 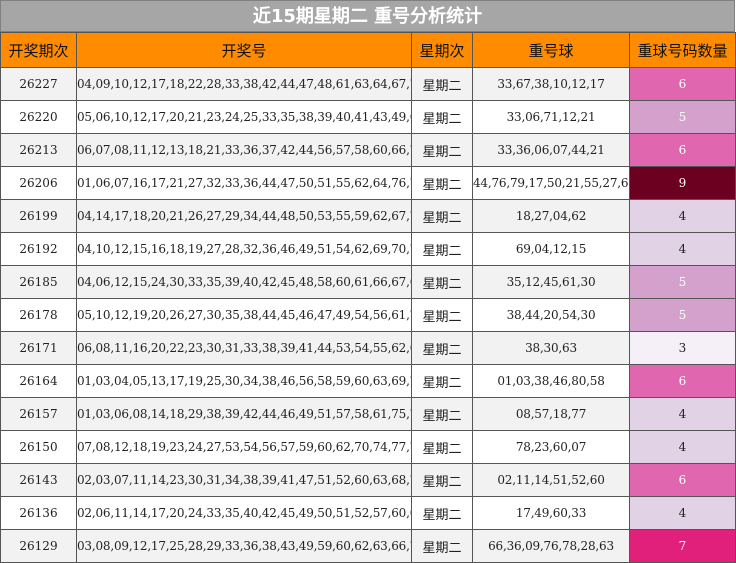 I want to click on period-cell: 26143, so click(x=38, y=480).